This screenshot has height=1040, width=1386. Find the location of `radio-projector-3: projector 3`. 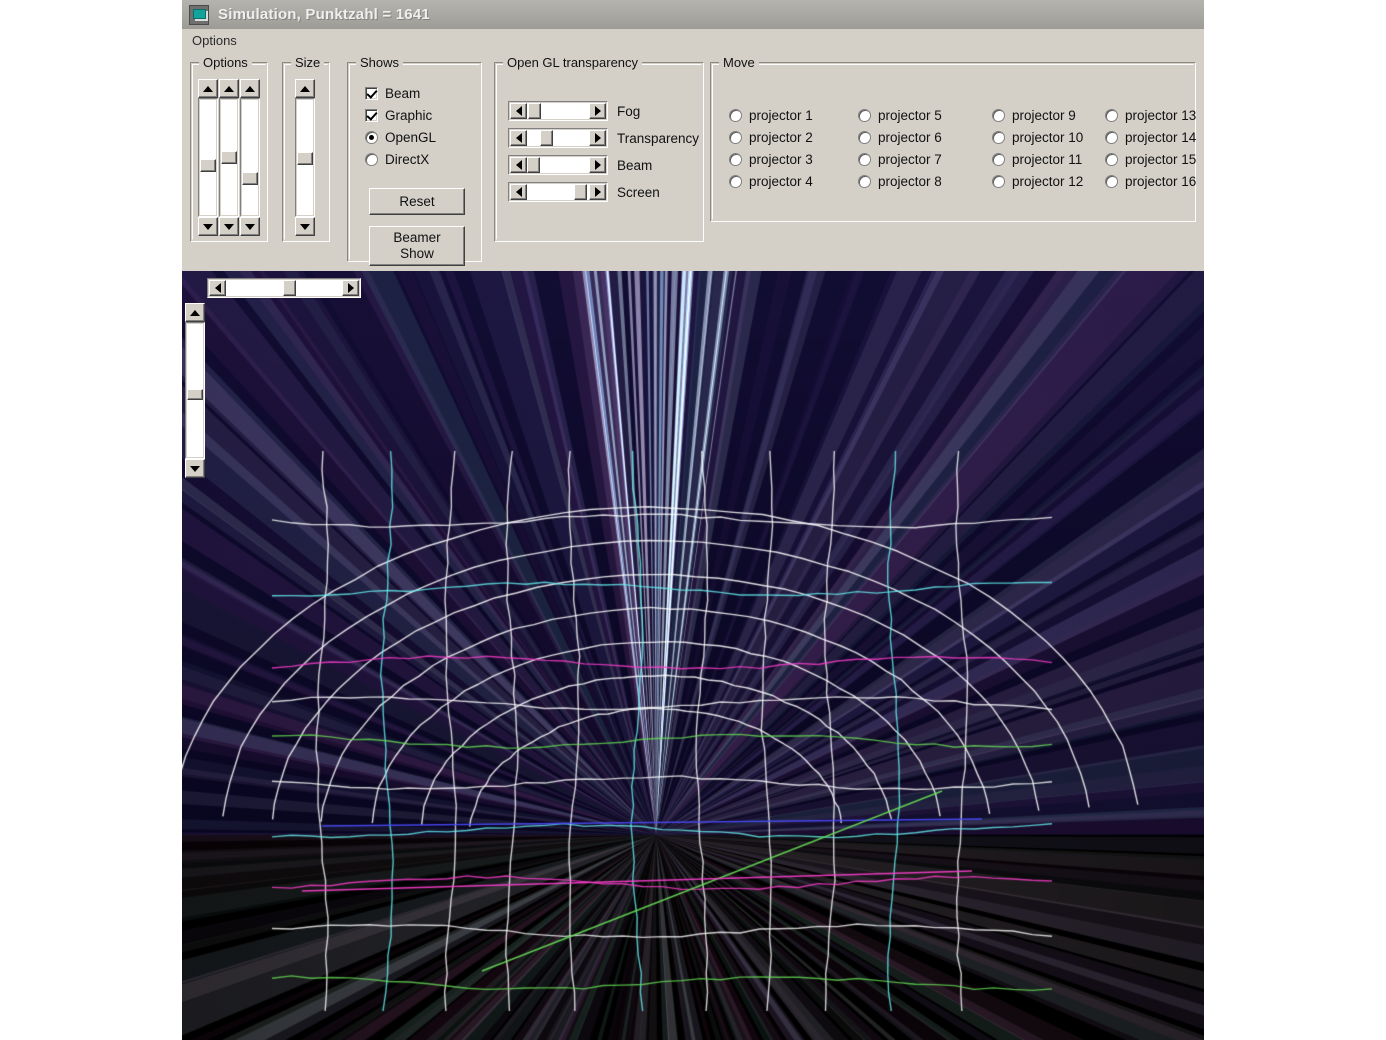

radio-projector-3: projector 3 is located at coordinates (771, 159).